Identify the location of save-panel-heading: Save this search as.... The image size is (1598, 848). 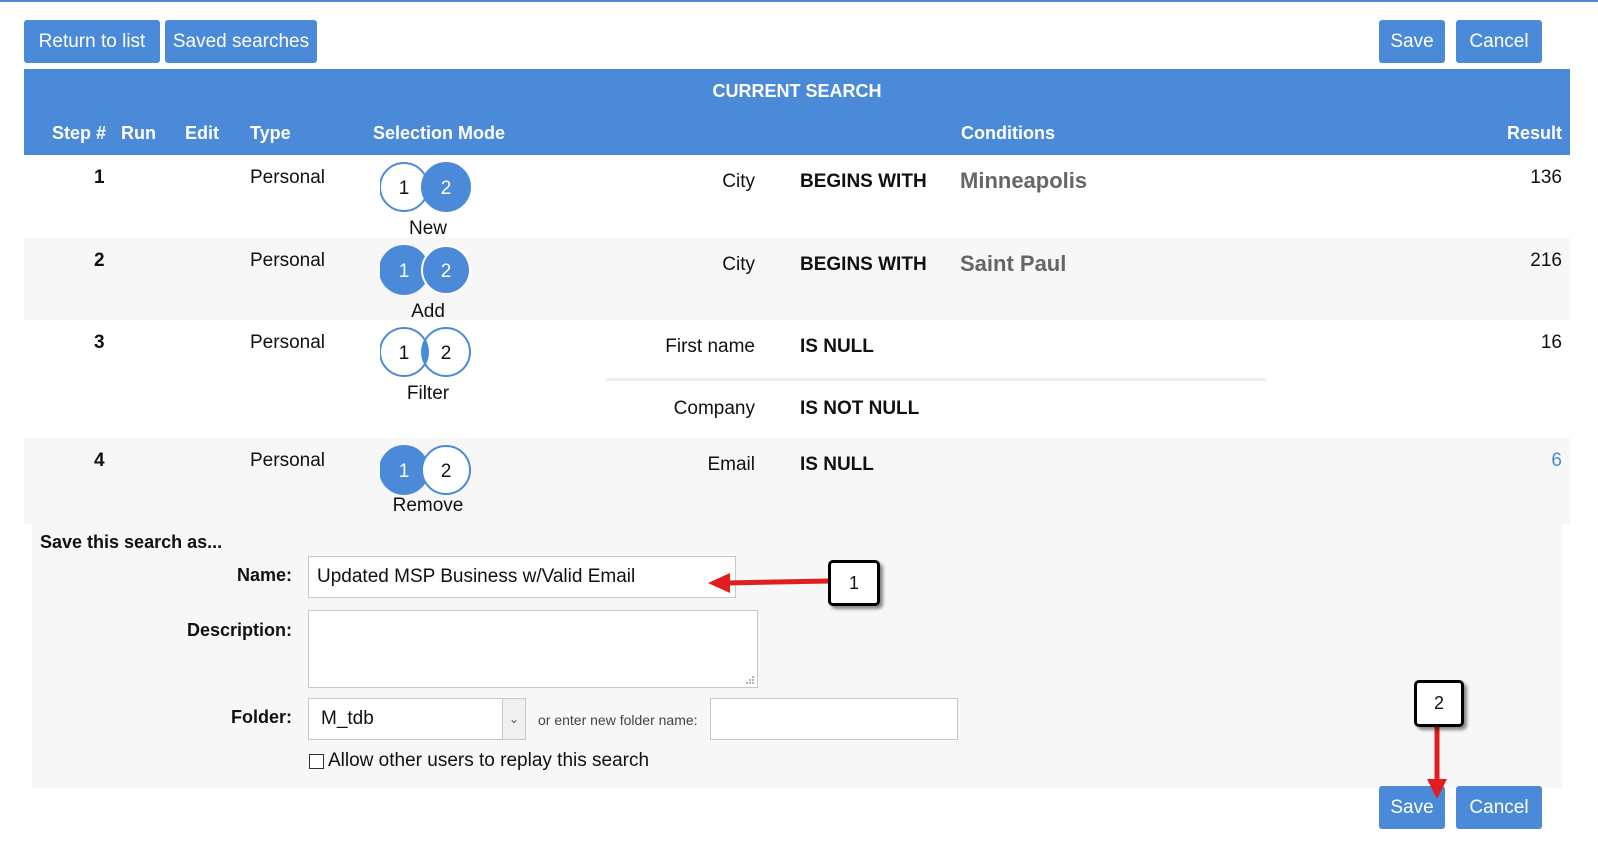
(131, 542).